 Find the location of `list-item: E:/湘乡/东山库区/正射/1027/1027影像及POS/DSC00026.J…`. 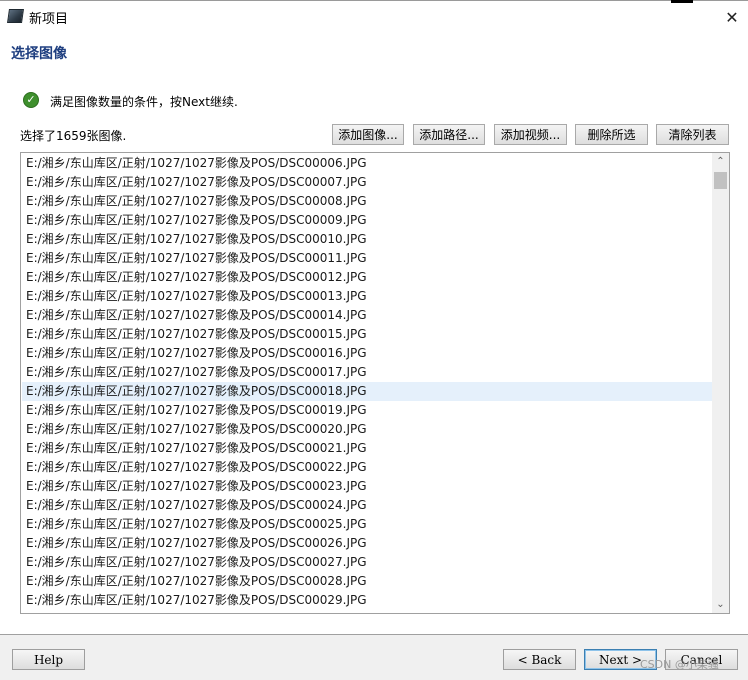

list-item: E:/湘乡/东山库区/正射/1027/1027影像及POS/DSC00026.J… is located at coordinates (367, 543).